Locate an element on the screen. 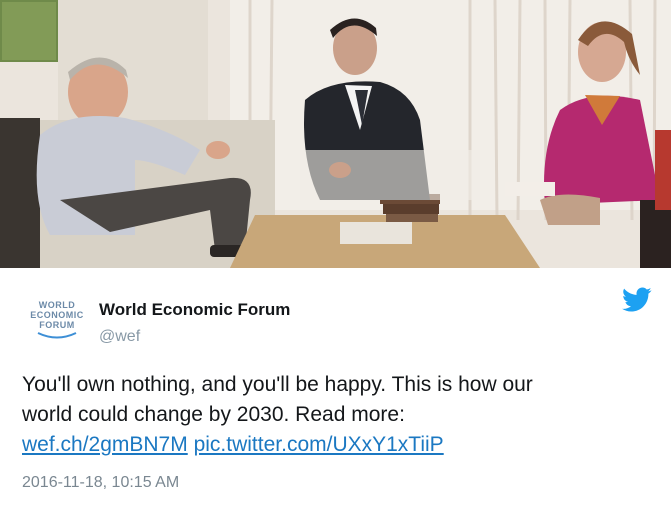  logo-line-3: FORUM is located at coordinates (57, 325).